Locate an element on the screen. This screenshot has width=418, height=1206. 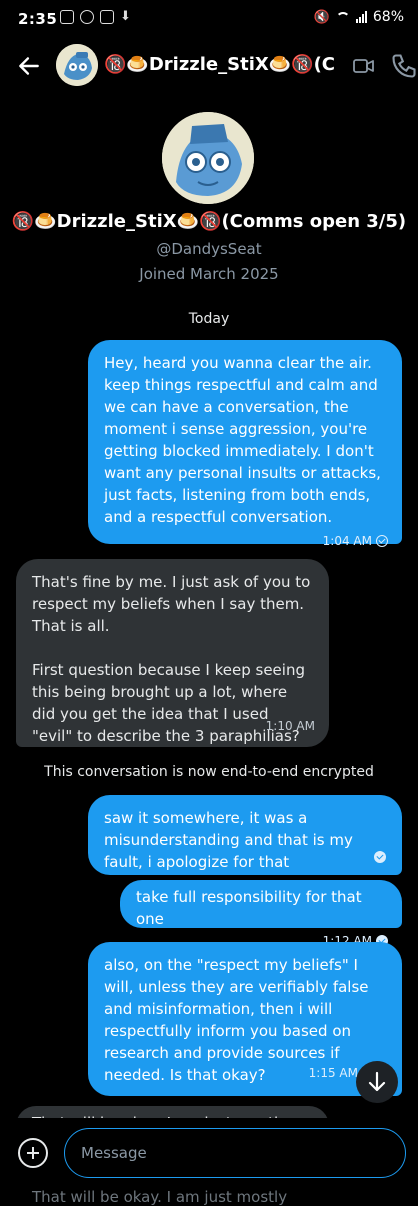
scroll-to-bottom-button is located at coordinates (377, 1082).